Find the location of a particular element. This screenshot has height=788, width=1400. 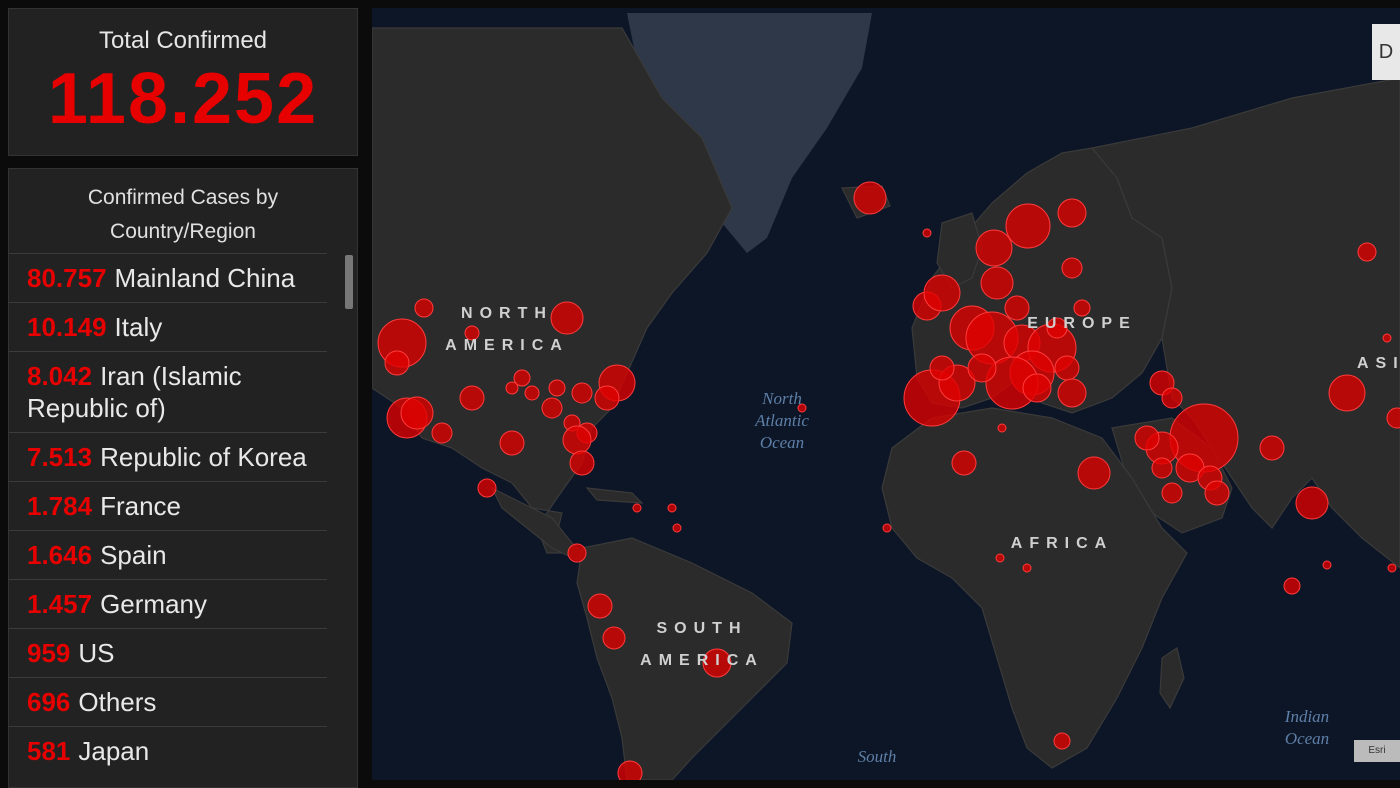

country-name: Others is located at coordinates (117, 702).